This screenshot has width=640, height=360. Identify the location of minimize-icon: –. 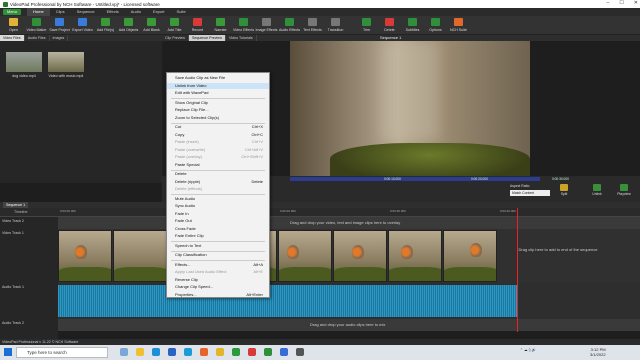
(608, 3).